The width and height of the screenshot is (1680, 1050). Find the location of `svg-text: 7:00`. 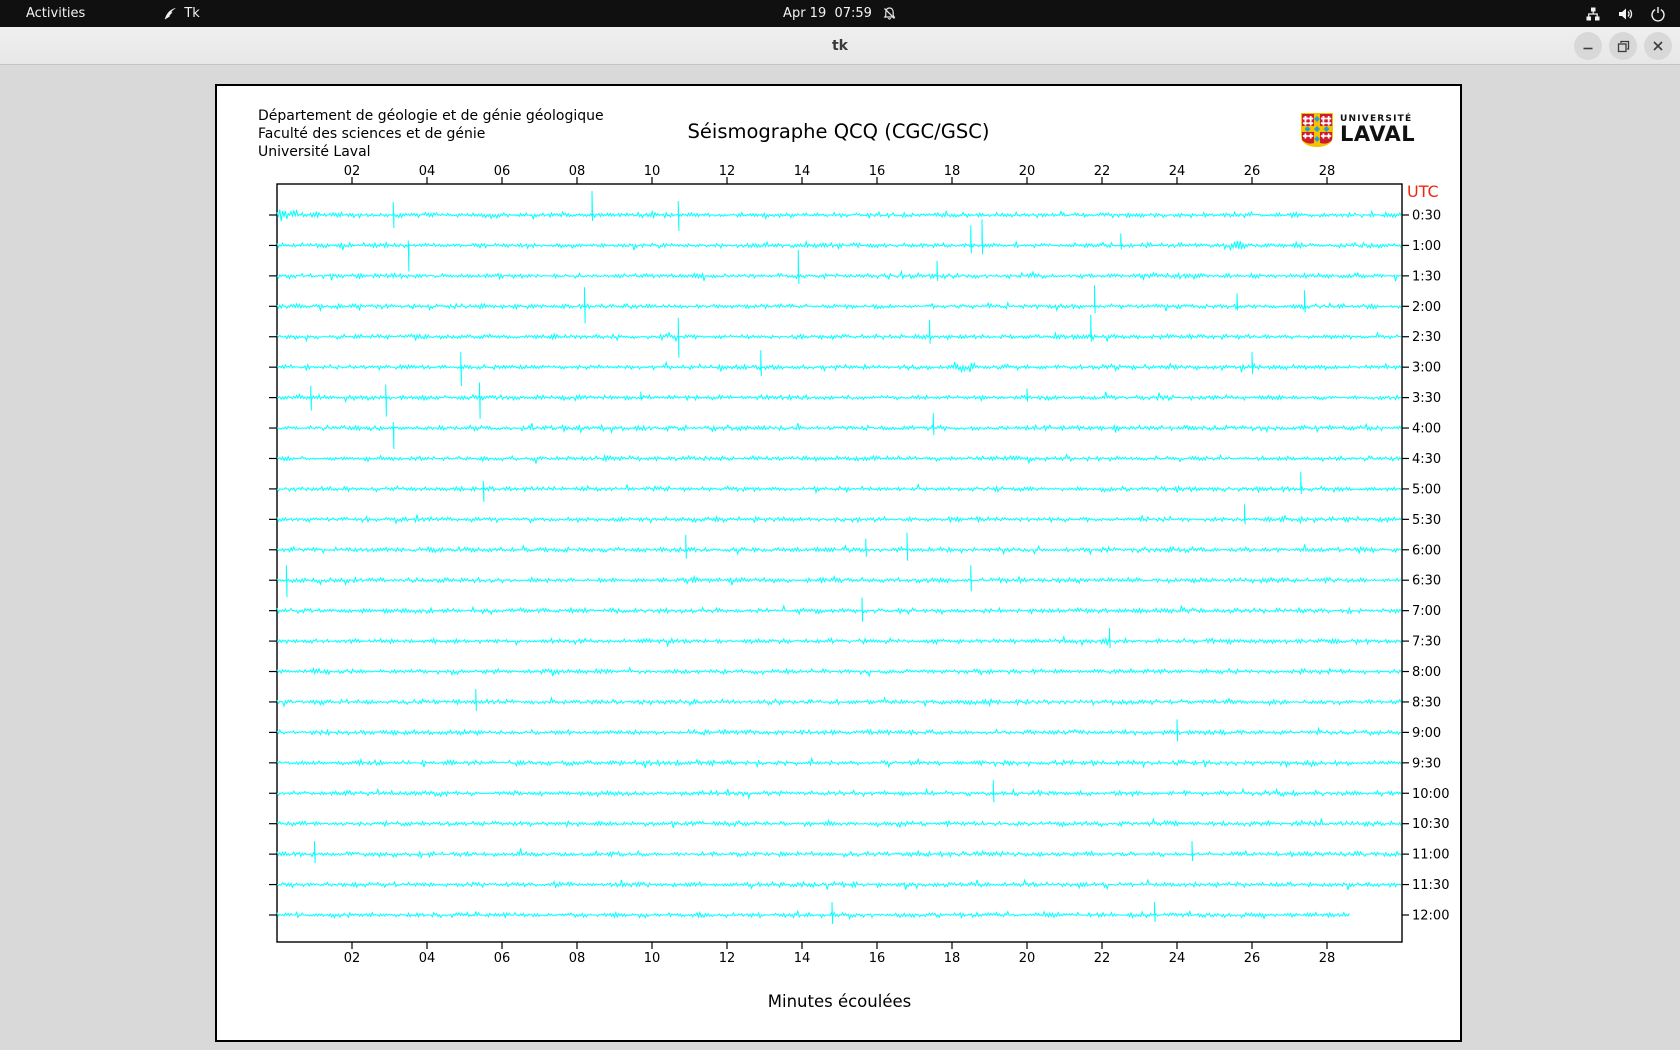

svg-text: 7:00 is located at coordinates (1426, 611).